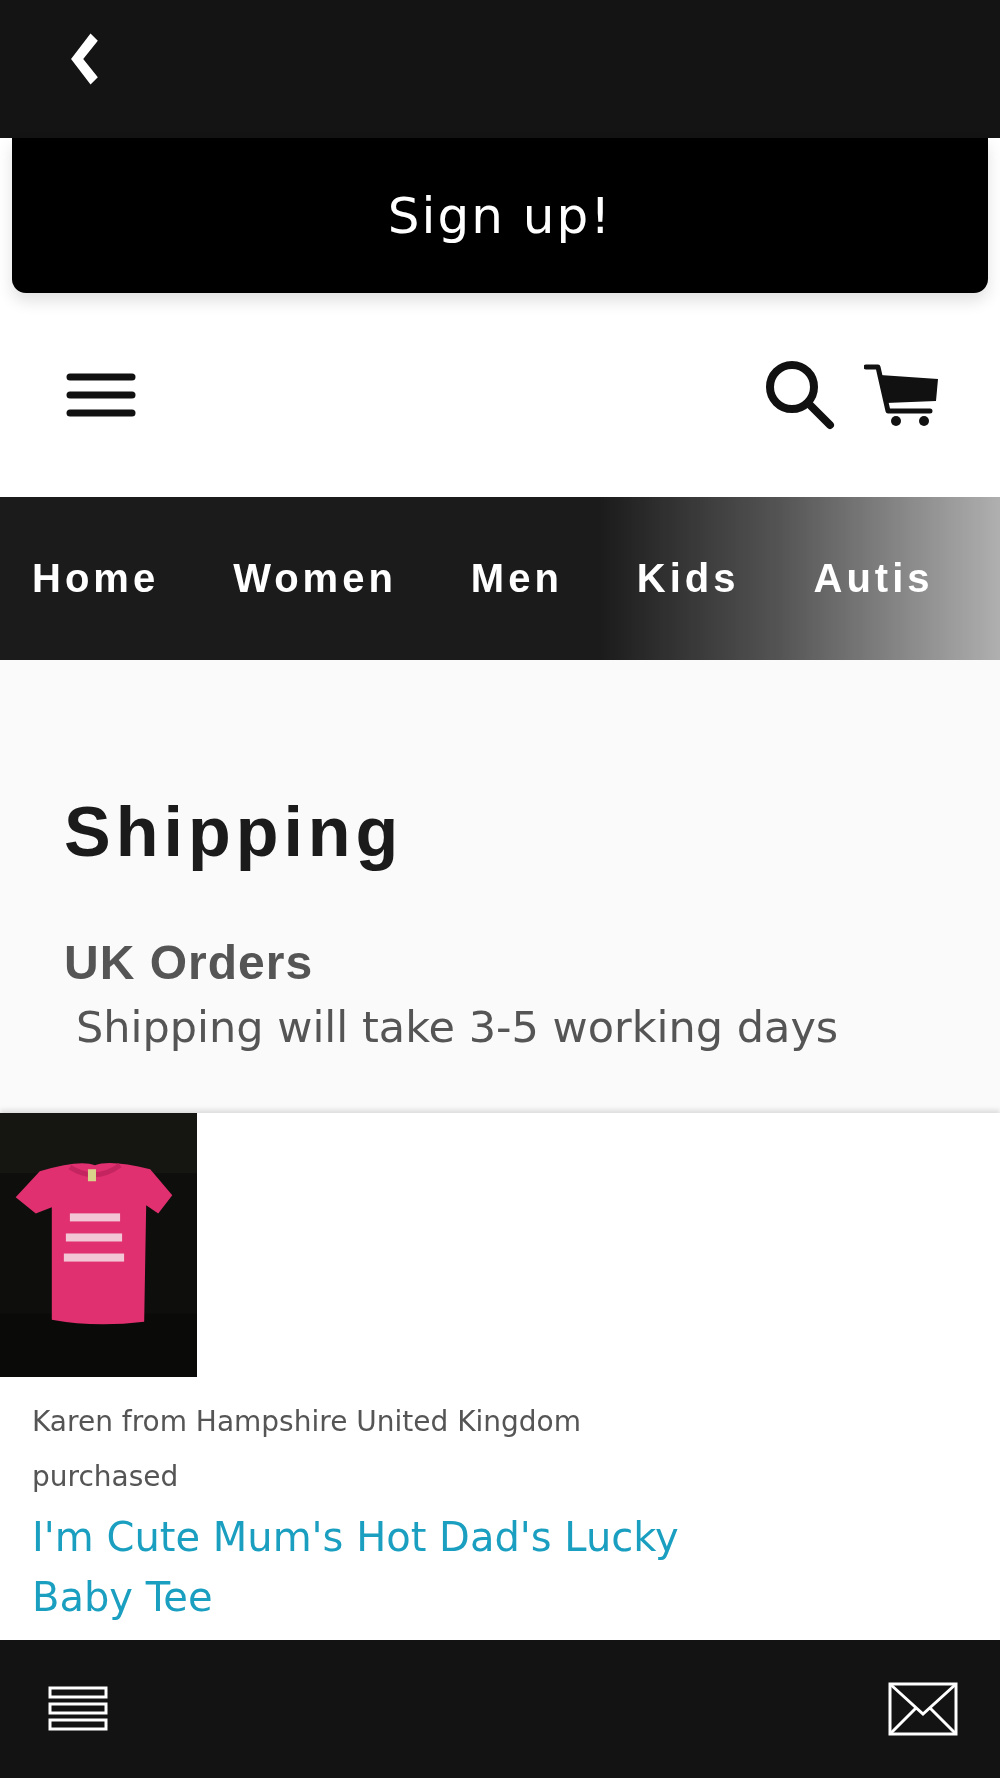  I want to click on nav-link: Autis, so click(873, 578).